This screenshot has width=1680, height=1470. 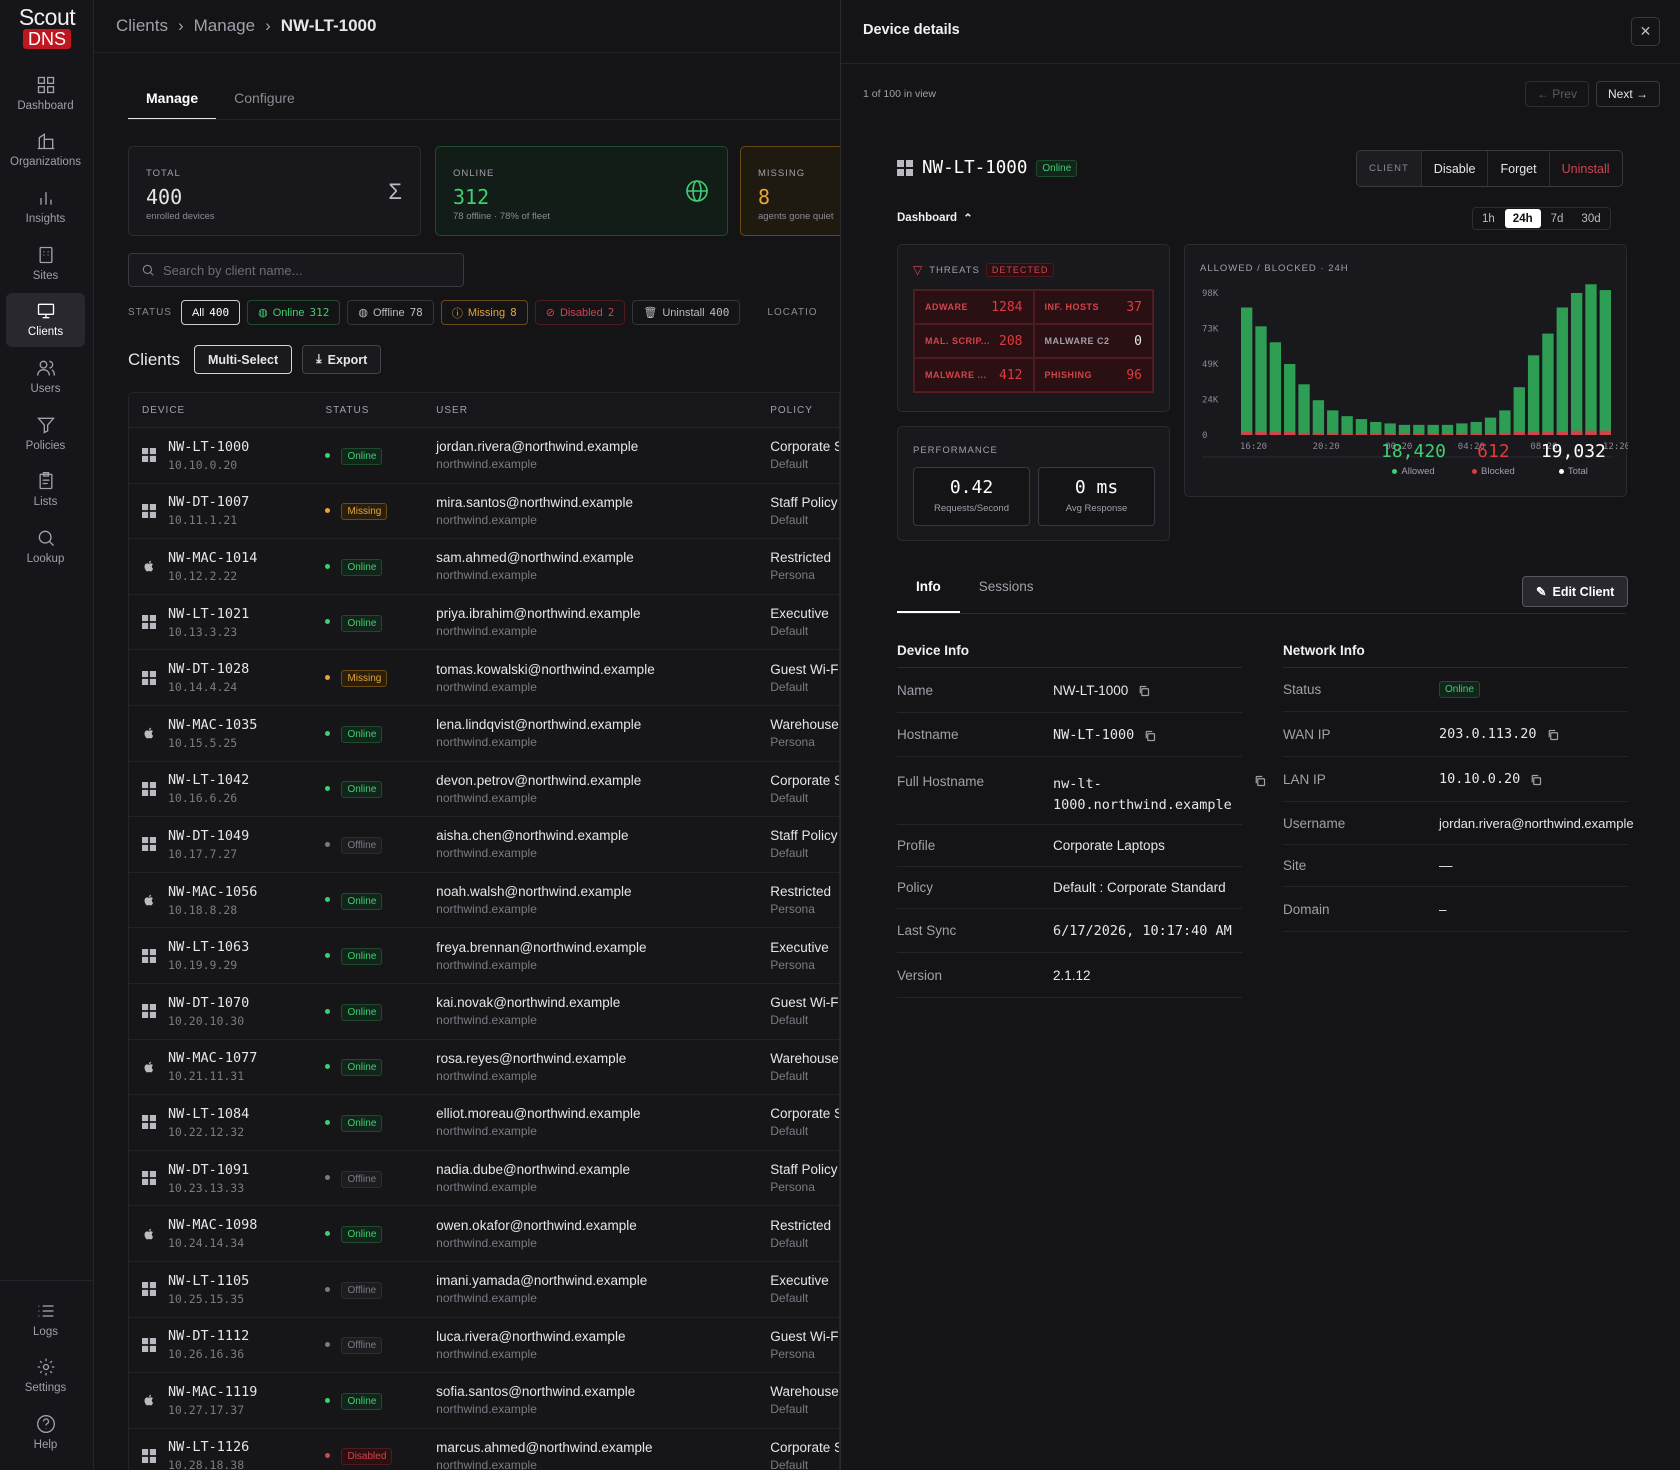 What do you see at coordinates (1006, 596) in the screenshot?
I see `tab-sessions: Sessions` at bounding box center [1006, 596].